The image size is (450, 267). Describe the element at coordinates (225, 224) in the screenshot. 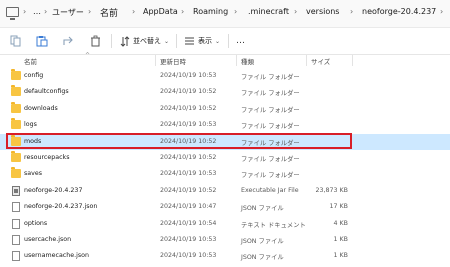

I see `file-row-options: options 2024/10/19 10:54 テキスト ドキュメント 4 KB` at that location.